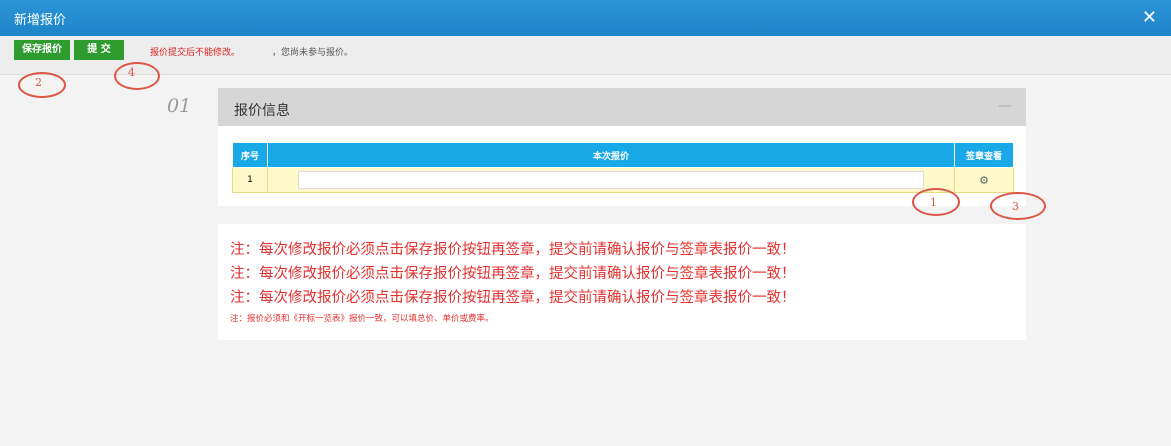 This screenshot has width=1171, height=446. I want to click on panel-title: 报价信息, so click(262, 111).